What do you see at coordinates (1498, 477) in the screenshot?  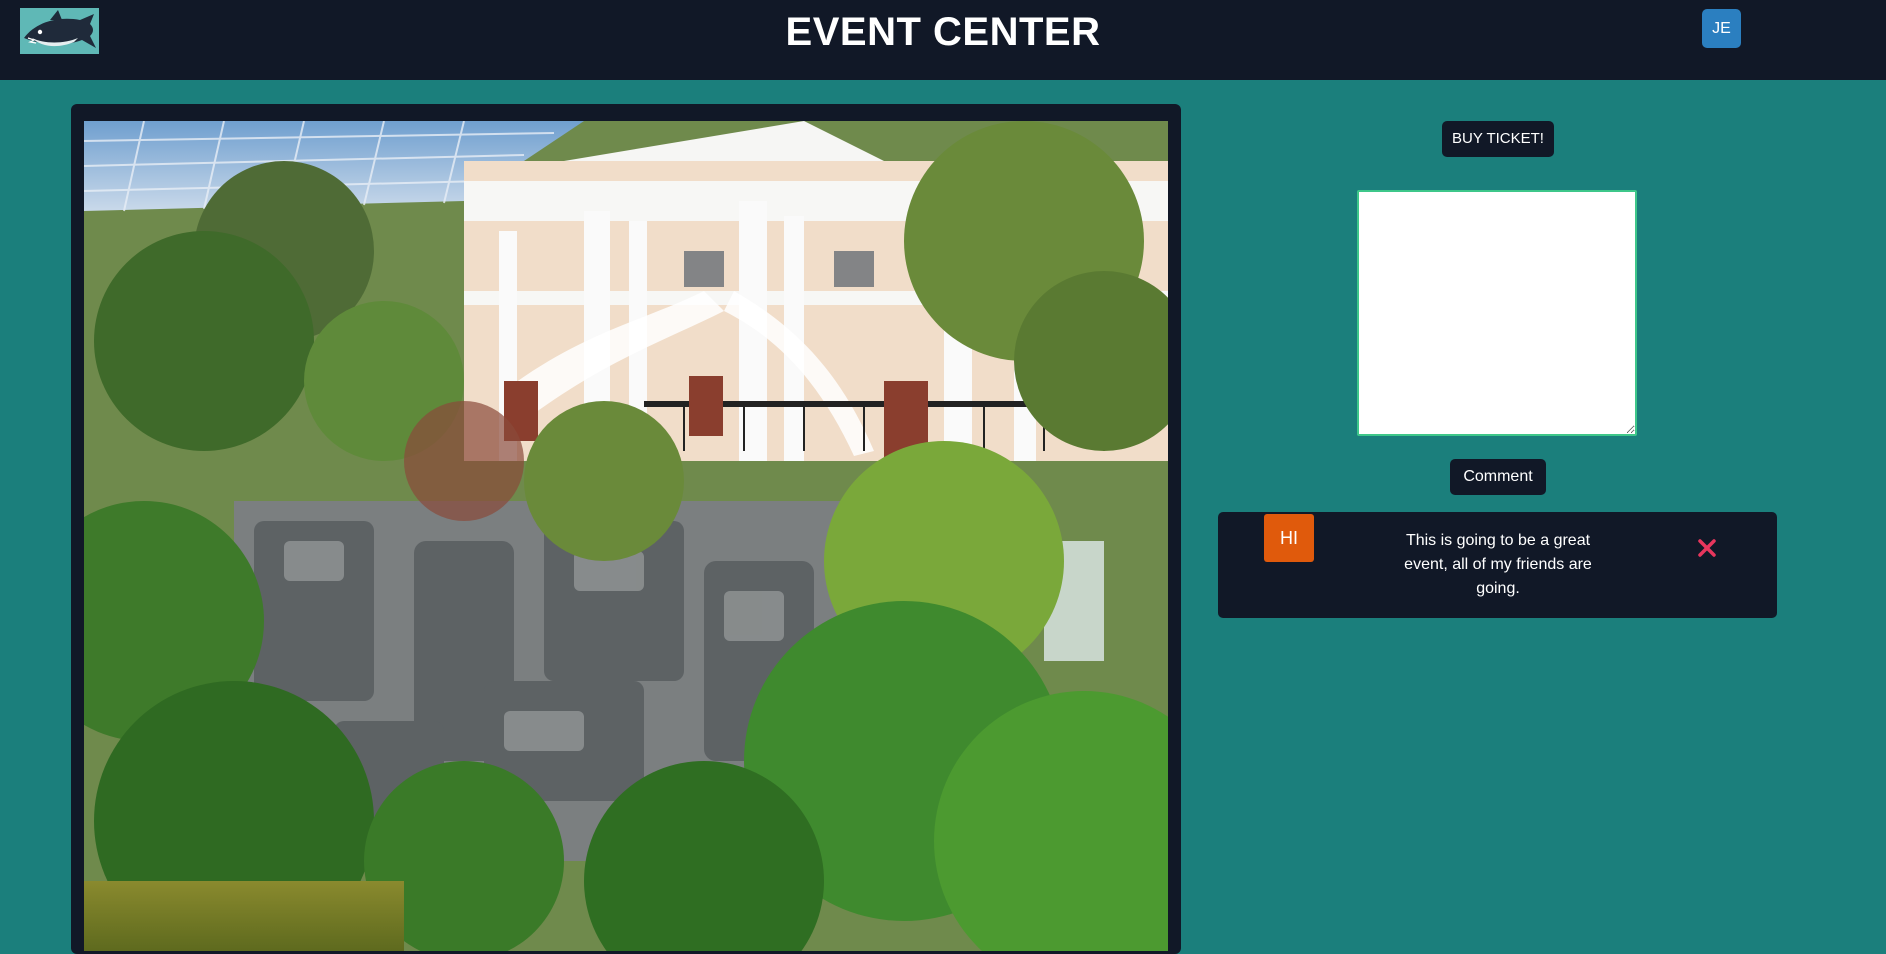 I see `submit-comment-button: Comment` at bounding box center [1498, 477].